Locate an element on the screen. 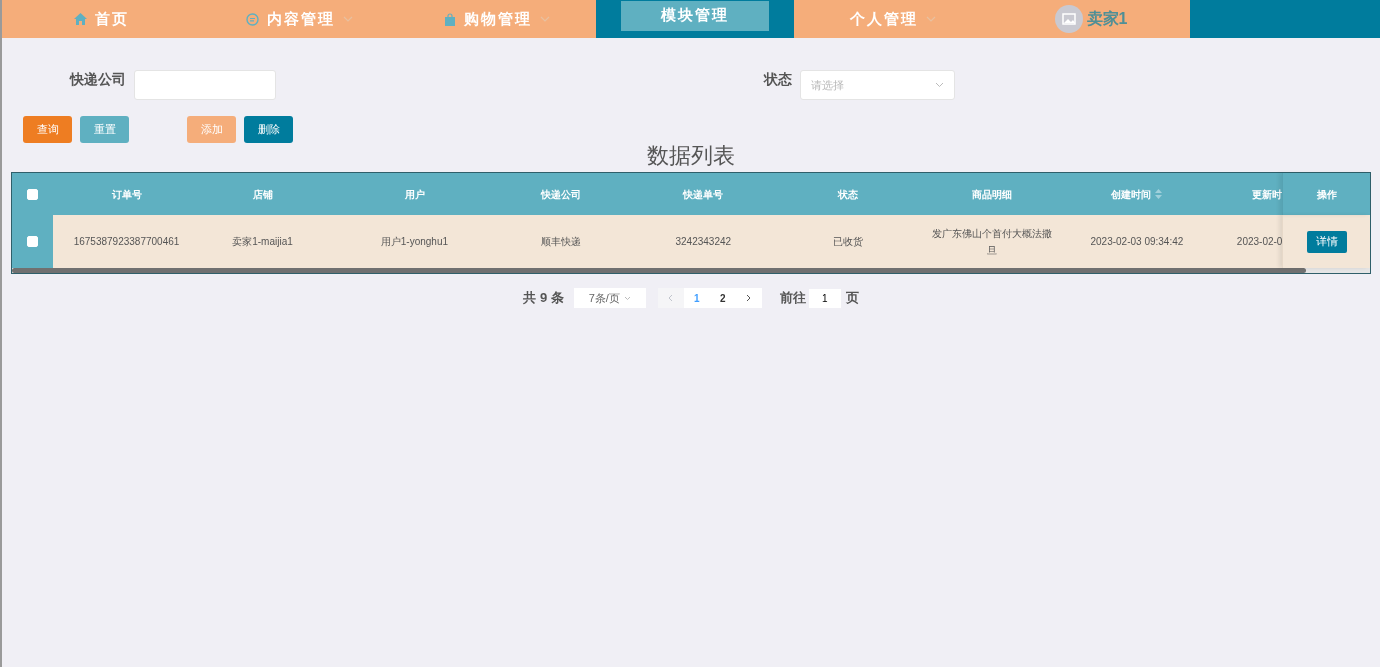  column-header: 订单号 is located at coordinates (126, 194).